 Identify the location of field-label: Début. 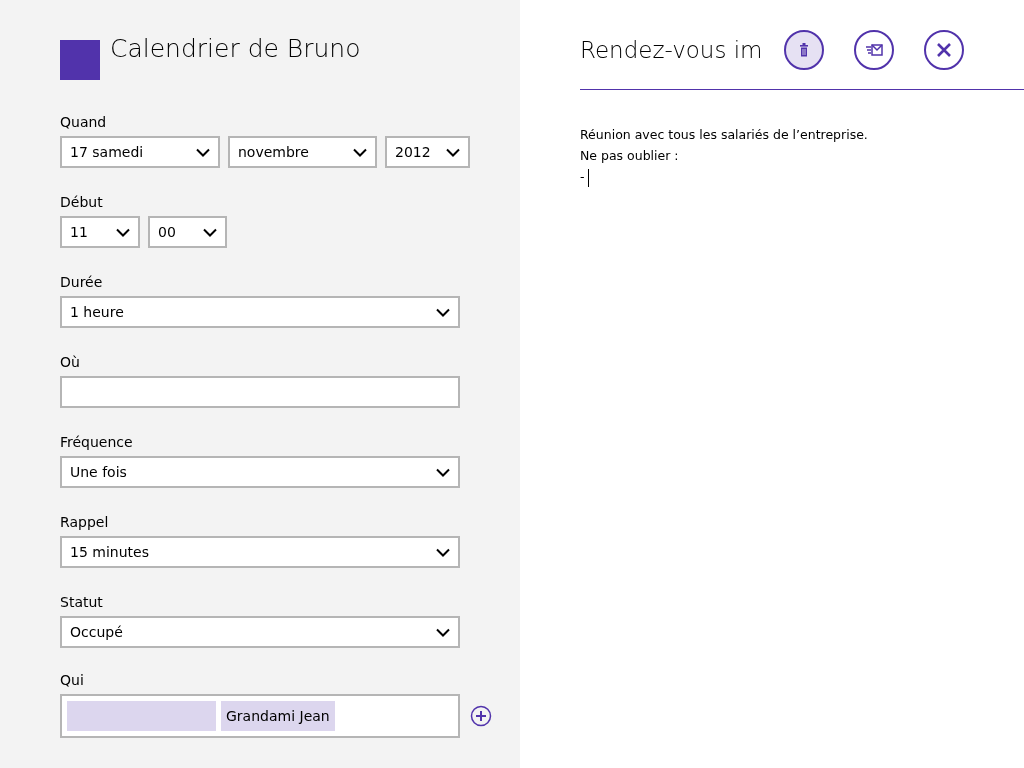
(82, 202).